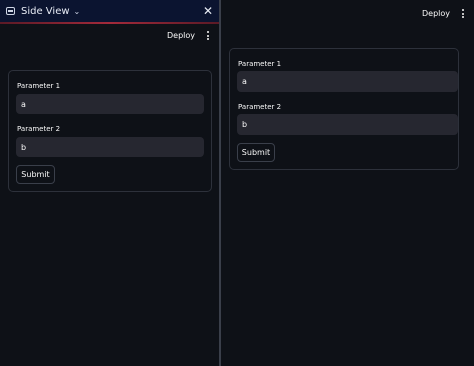 This screenshot has height=366, width=474. I want to click on side-view-header: Side View ⌄ ✕, so click(109, 11).